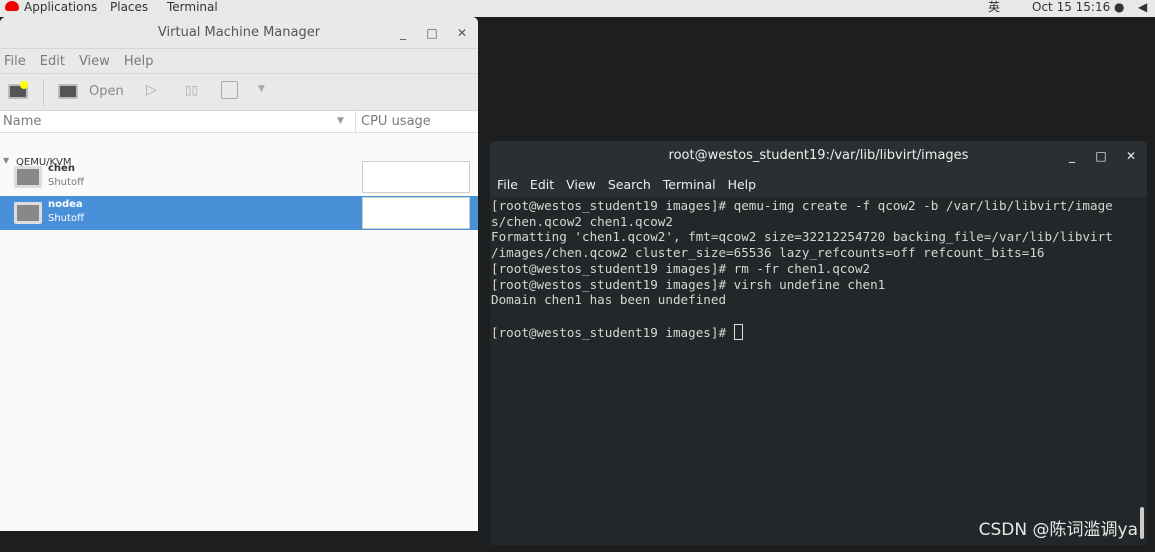  What do you see at coordinates (1078, 7) in the screenshot?
I see `clock: Oct 15 15:16 ●` at bounding box center [1078, 7].